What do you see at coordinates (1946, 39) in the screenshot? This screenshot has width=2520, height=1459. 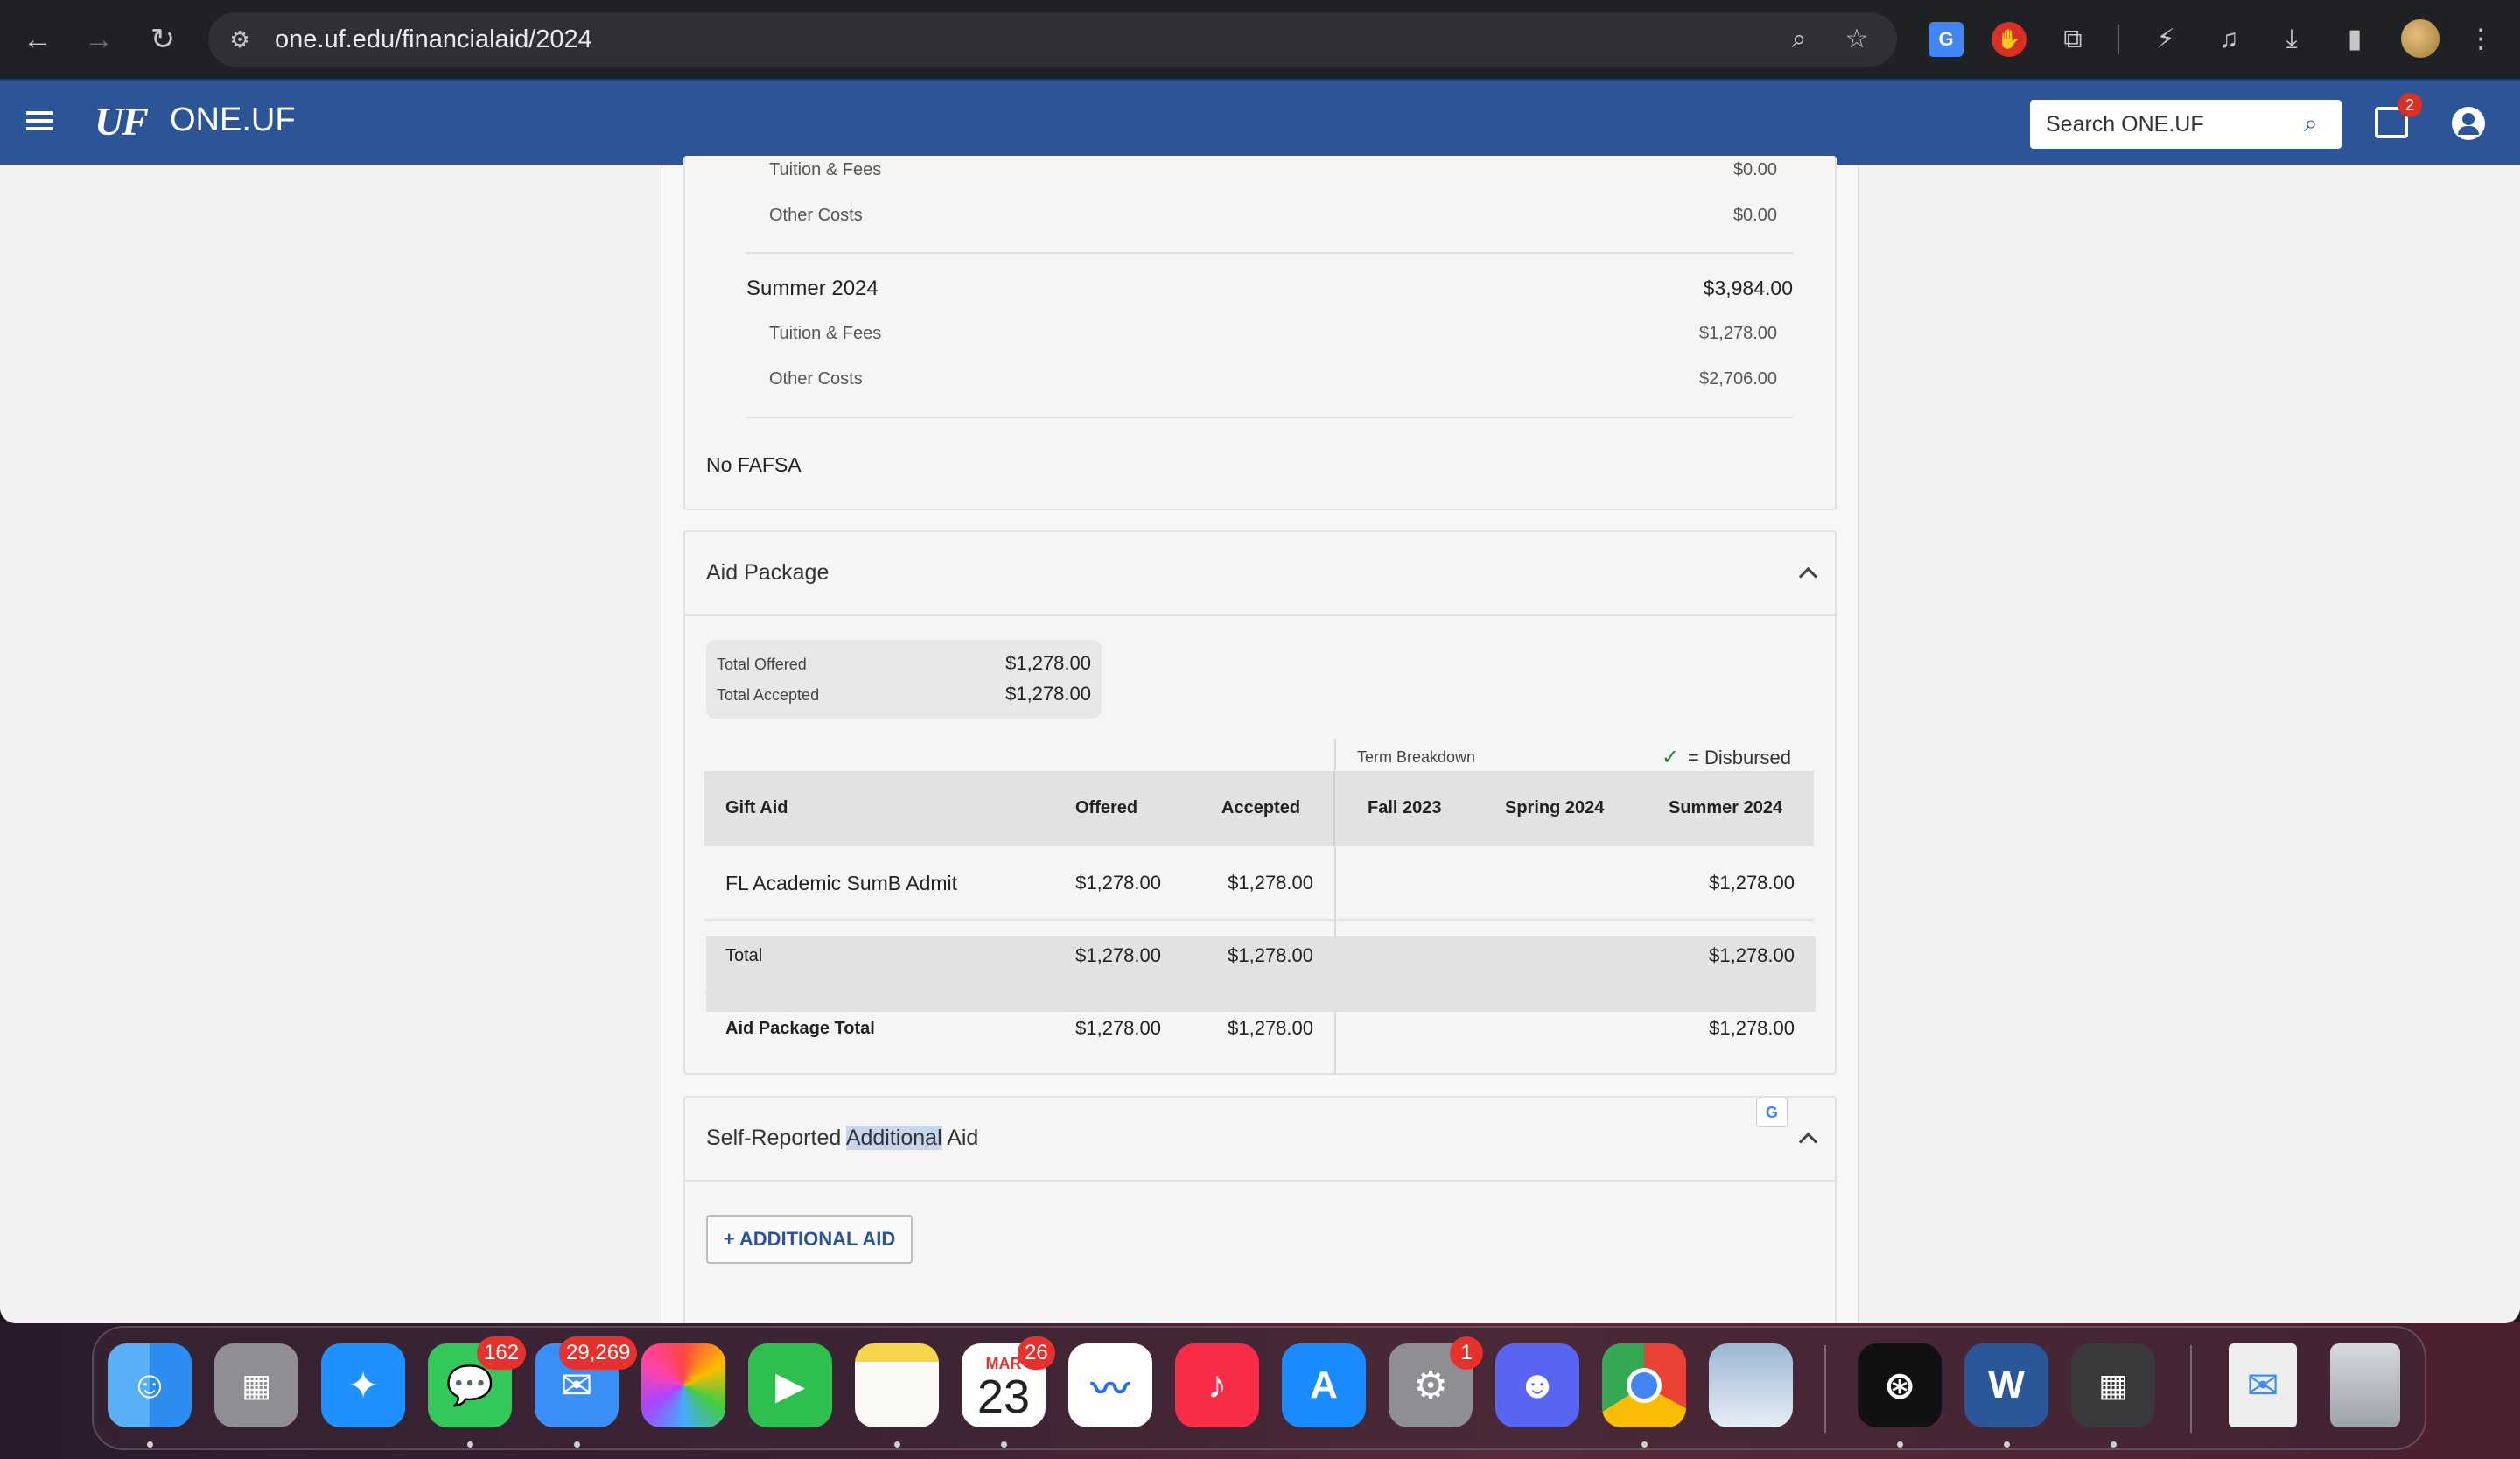 I see `google-translate-extension-icon: G` at bounding box center [1946, 39].